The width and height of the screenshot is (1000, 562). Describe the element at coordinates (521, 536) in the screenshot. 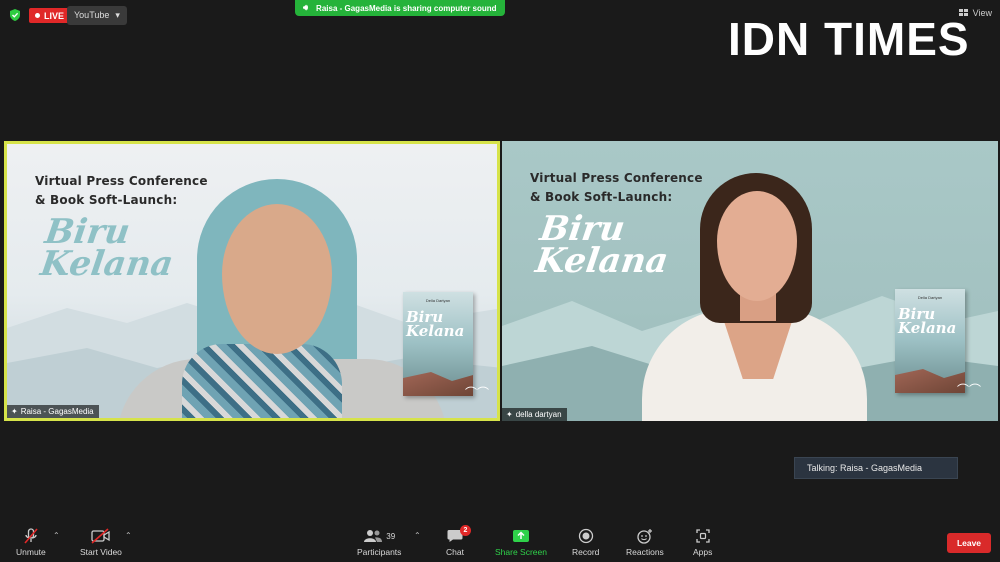

I see `share-screen-icon` at that location.